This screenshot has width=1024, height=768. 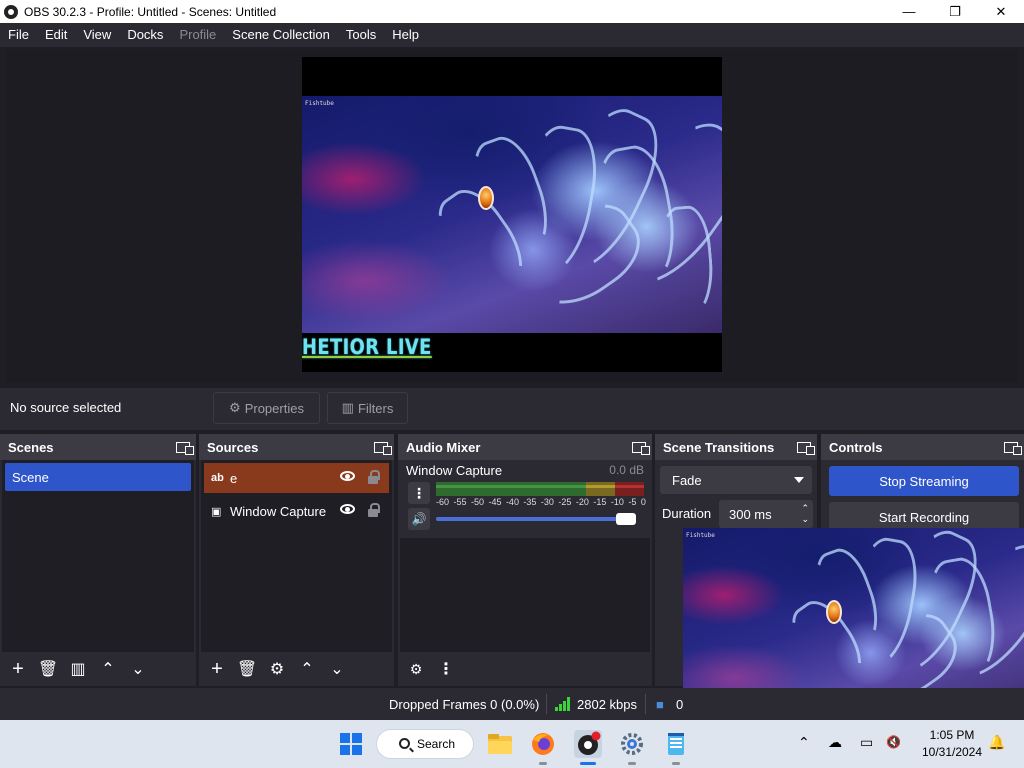 What do you see at coordinates (277, 669) in the screenshot?
I see `source-properties-button: ⚙` at bounding box center [277, 669].